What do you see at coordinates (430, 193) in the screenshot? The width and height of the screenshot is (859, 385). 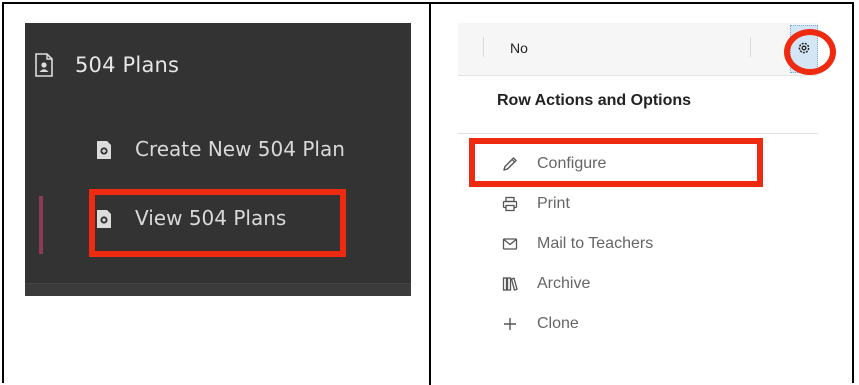 I see `panel-divider` at bounding box center [430, 193].